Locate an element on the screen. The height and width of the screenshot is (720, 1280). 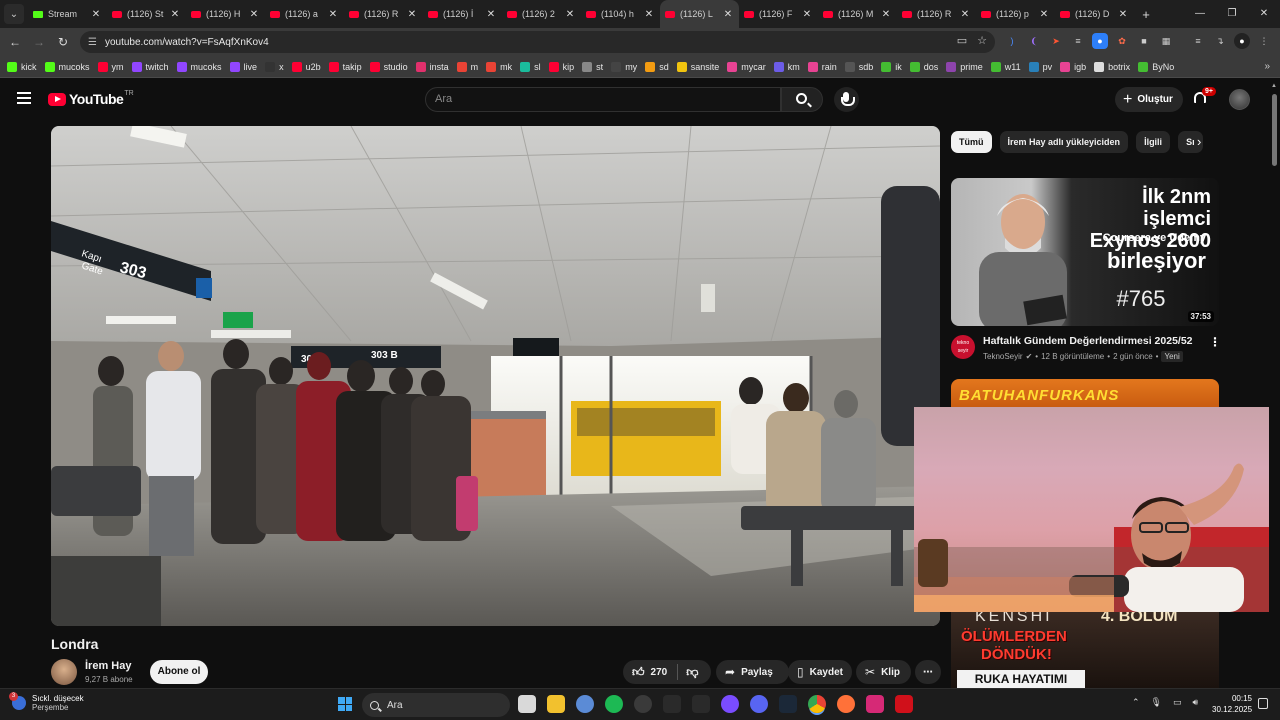
browser-tab: (1126) 2 ✕ is located at coordinates (541, 14).